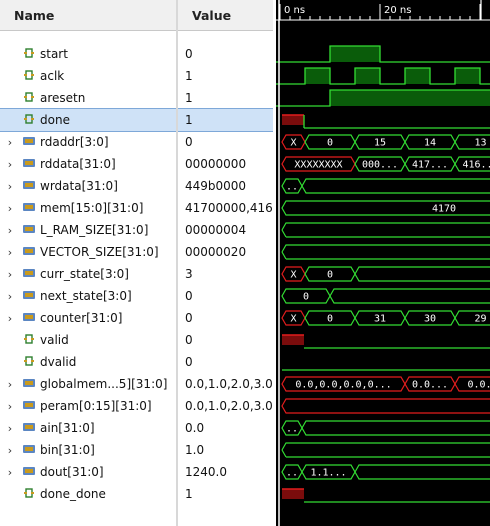  Describe the element at coordinates (52, 76) in the screenshot. I see `signal-name: aclk` at that location.